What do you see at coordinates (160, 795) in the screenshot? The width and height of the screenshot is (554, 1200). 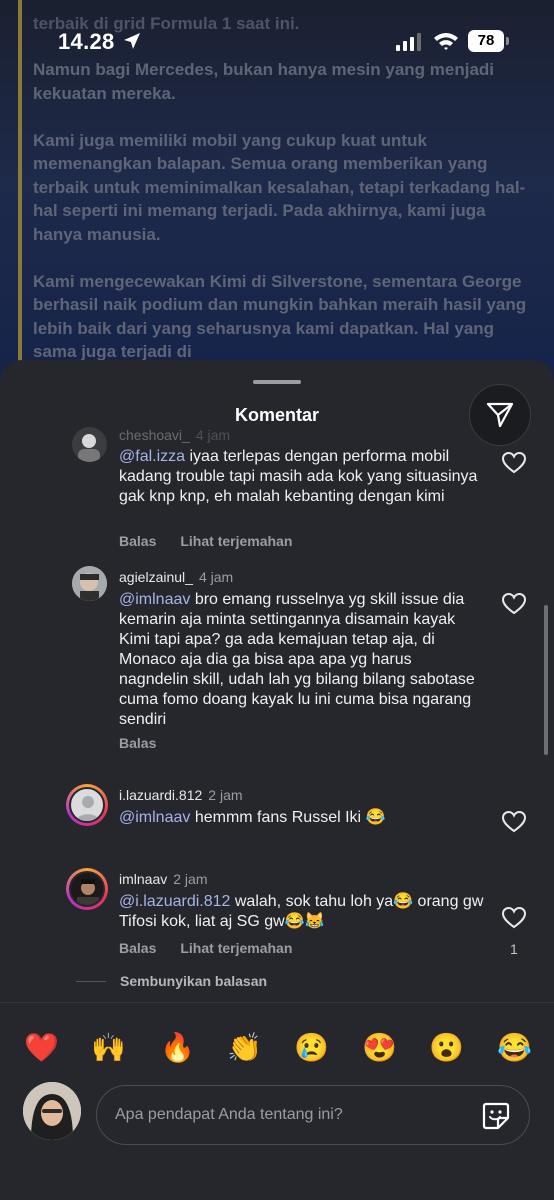 I see `username-text: i.lazuardi.812` at bounding box center [160, 795].